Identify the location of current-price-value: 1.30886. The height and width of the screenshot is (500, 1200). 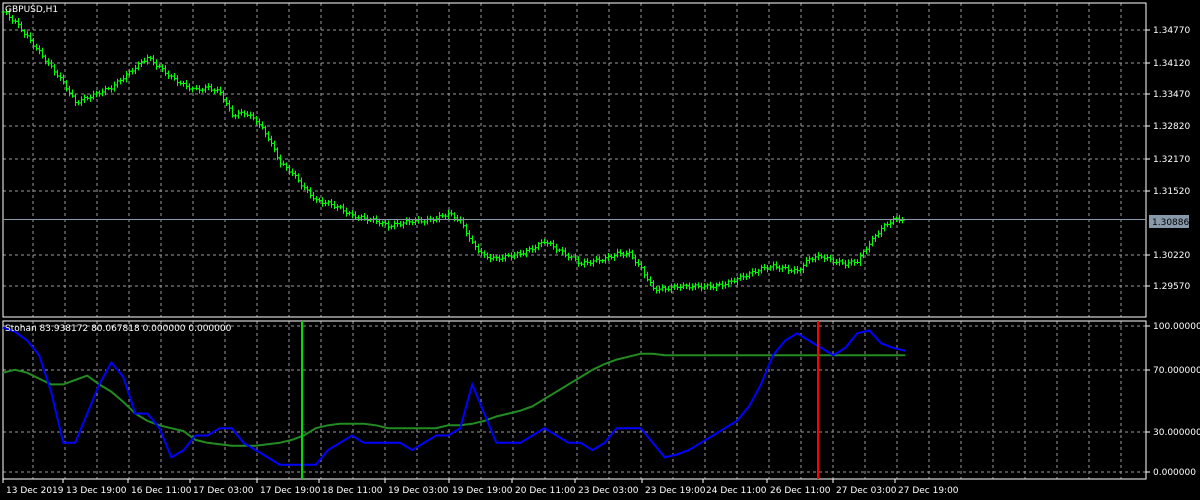
(1170, 223).